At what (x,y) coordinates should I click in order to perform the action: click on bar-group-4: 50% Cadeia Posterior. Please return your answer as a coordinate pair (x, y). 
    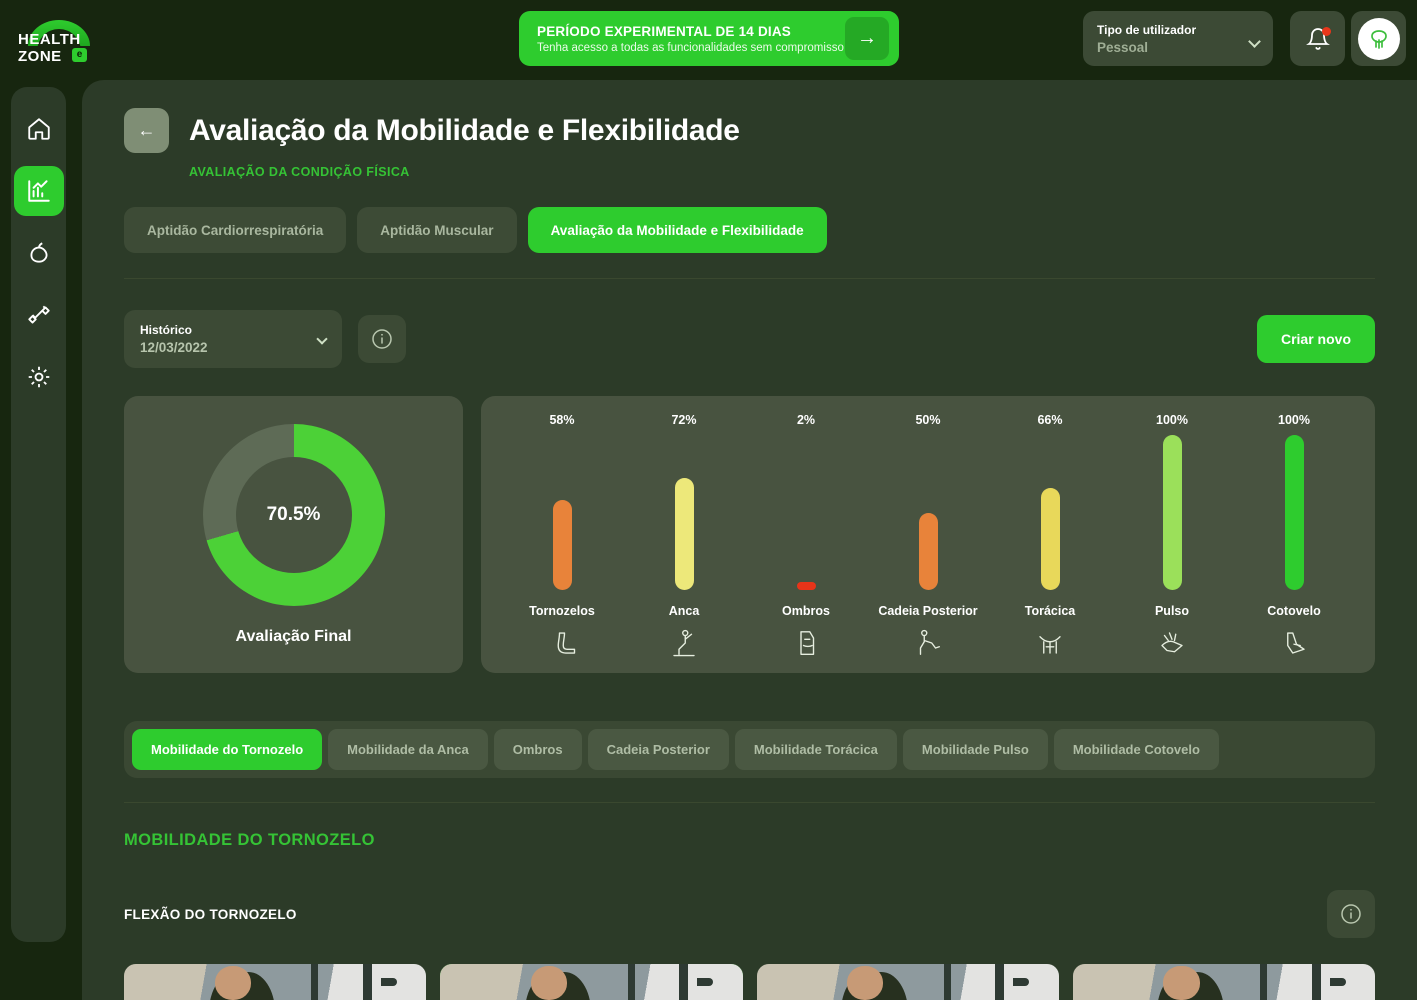
    Looking at the image, I should click on (928, 527).